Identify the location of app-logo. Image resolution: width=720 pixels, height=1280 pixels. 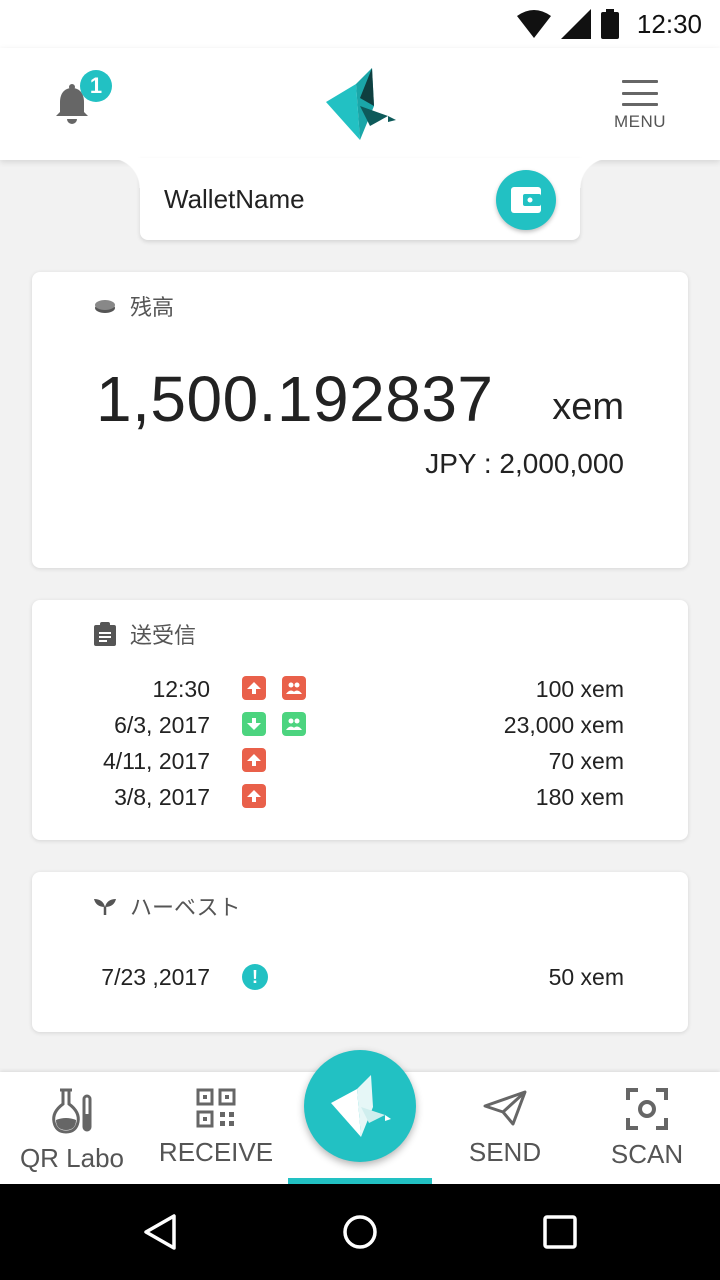
(361, 104).